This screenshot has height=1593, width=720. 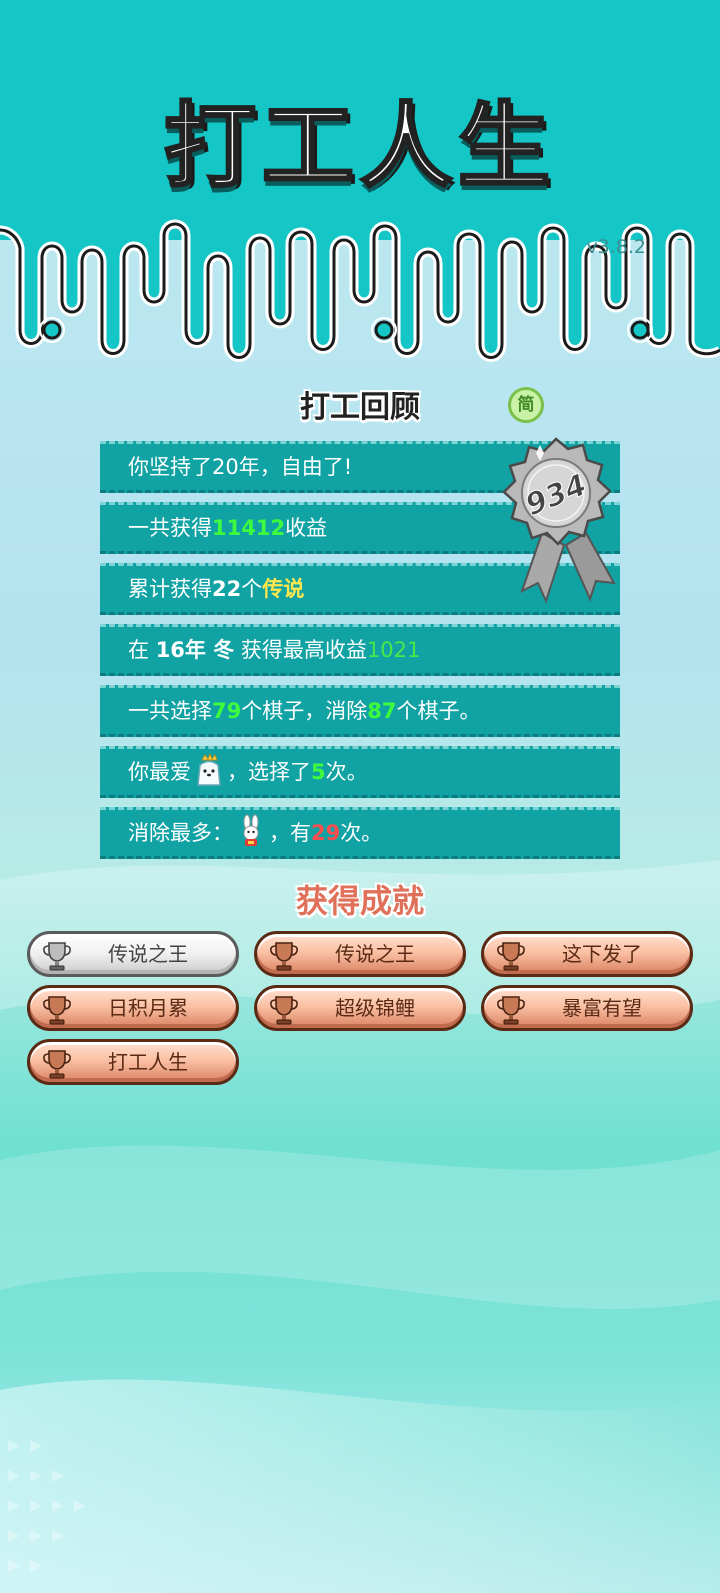 I want to click on achievements-title: 获得成就, so click(x=359, y=901).